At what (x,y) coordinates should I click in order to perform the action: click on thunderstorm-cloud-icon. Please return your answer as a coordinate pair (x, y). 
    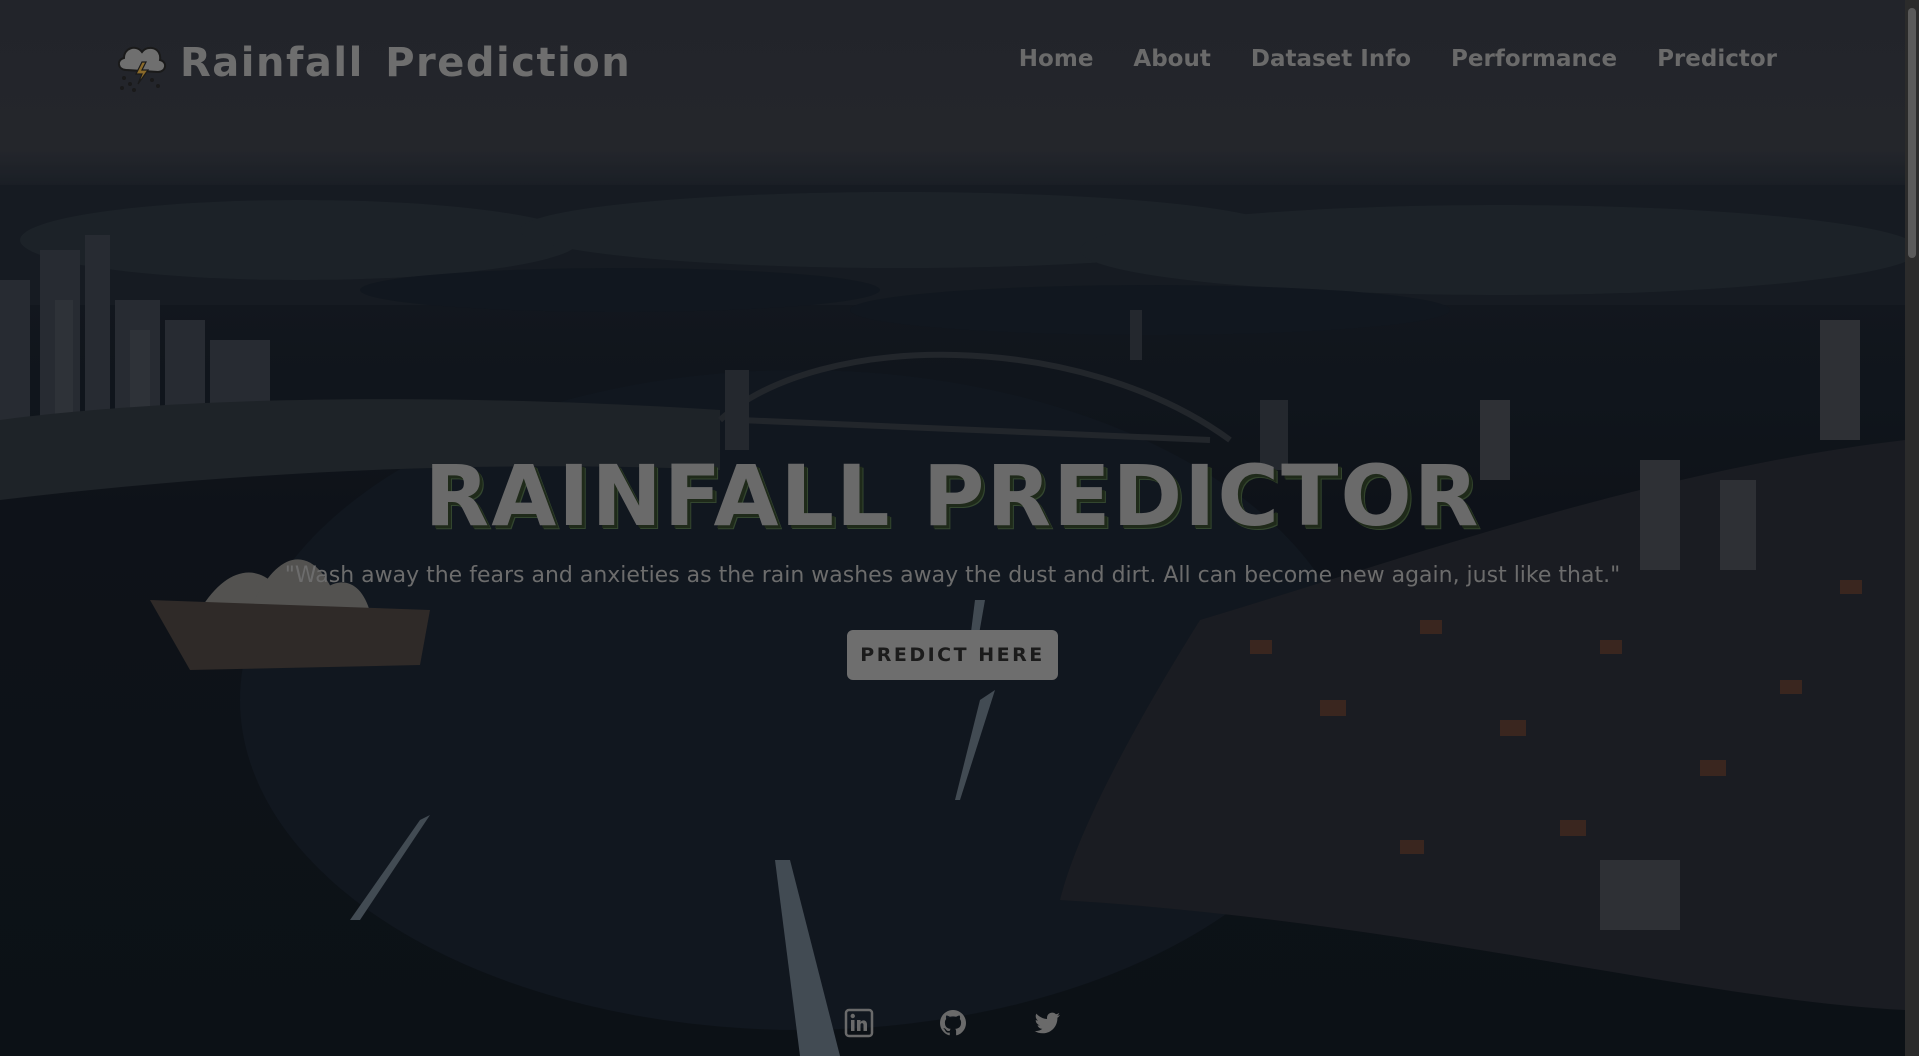
    Looking at the image, I should click on (142, 69).